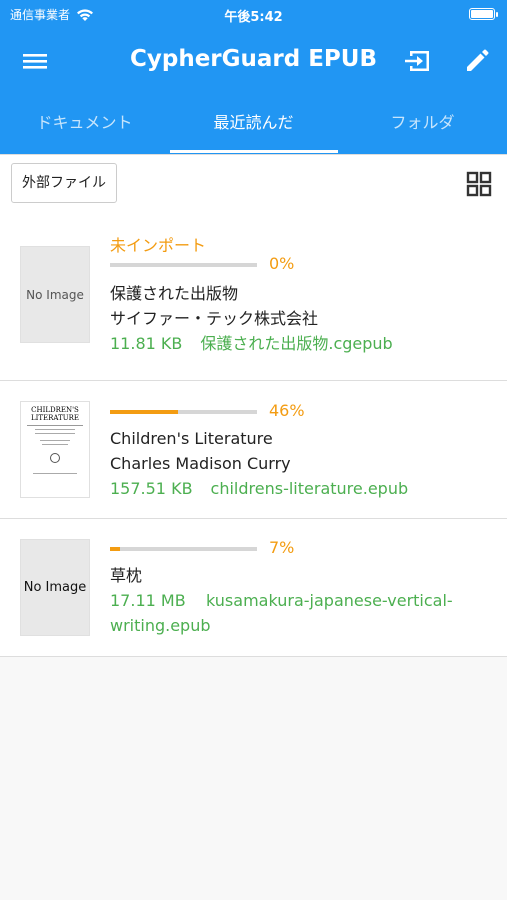 The image size is (507, 900). Describe the element at coordinates (64, 183) in the screenshot. I see `external-files-button: 外部ファイル` at that location.